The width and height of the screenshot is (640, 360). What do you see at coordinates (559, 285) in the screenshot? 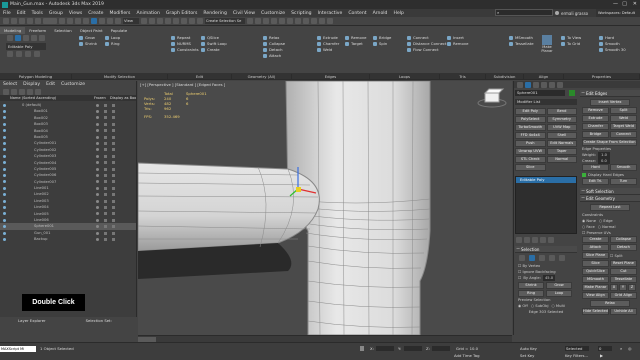
I see `grow-sel-button: Grow` at bounding box center [559, 285].